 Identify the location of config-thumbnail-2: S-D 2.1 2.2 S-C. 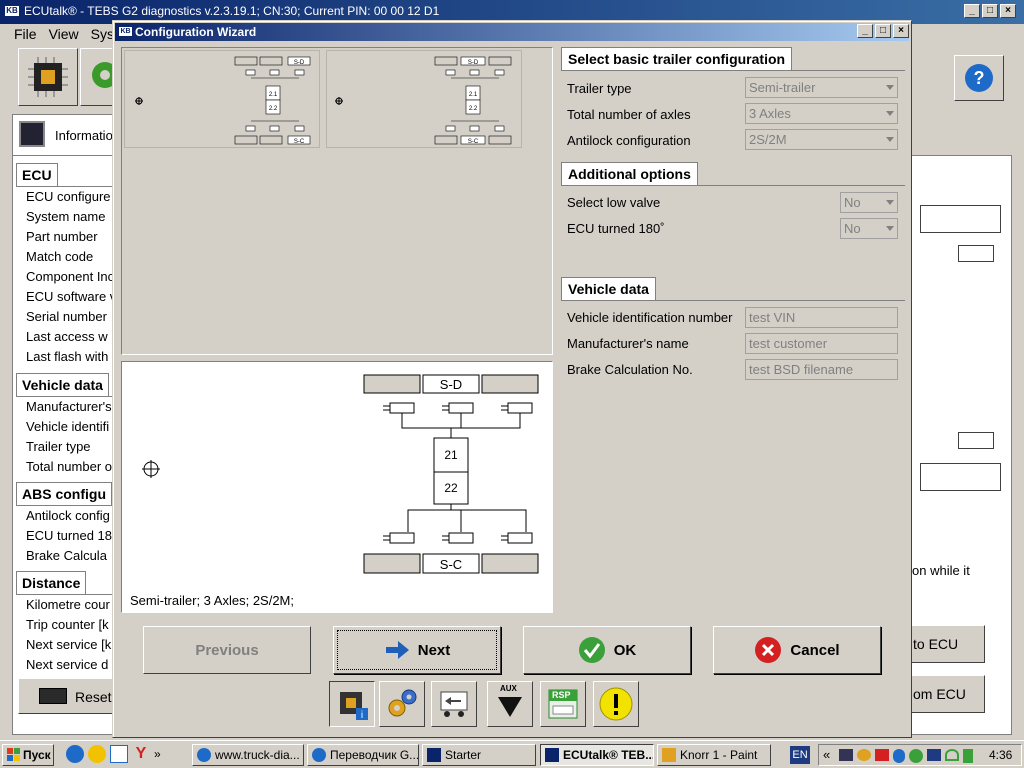
(424, 99).